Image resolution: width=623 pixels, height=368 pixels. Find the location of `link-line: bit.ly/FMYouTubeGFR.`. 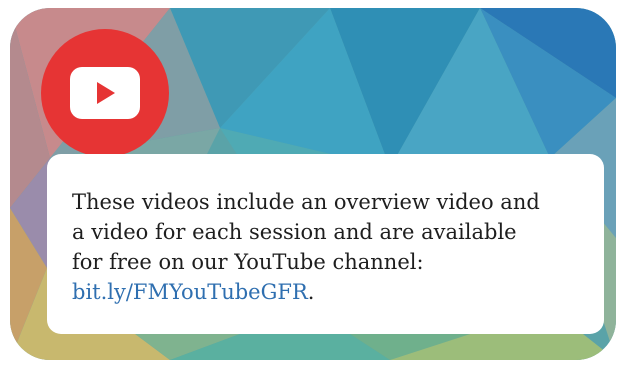

link-line: bit.ly/FMYouTubeGFR. is located at coordinates (332, 292).